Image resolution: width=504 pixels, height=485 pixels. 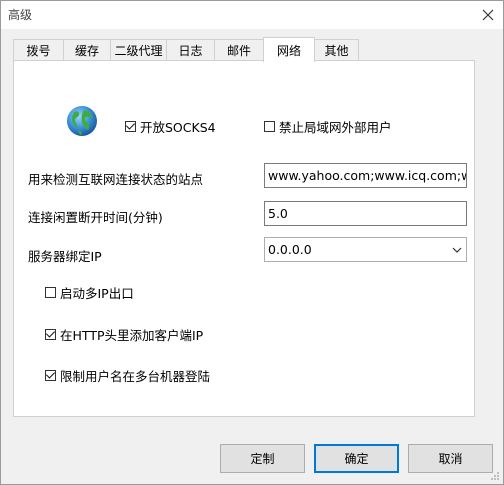 I want to click on cancel-button: 取消, so click(x=450, y=458).